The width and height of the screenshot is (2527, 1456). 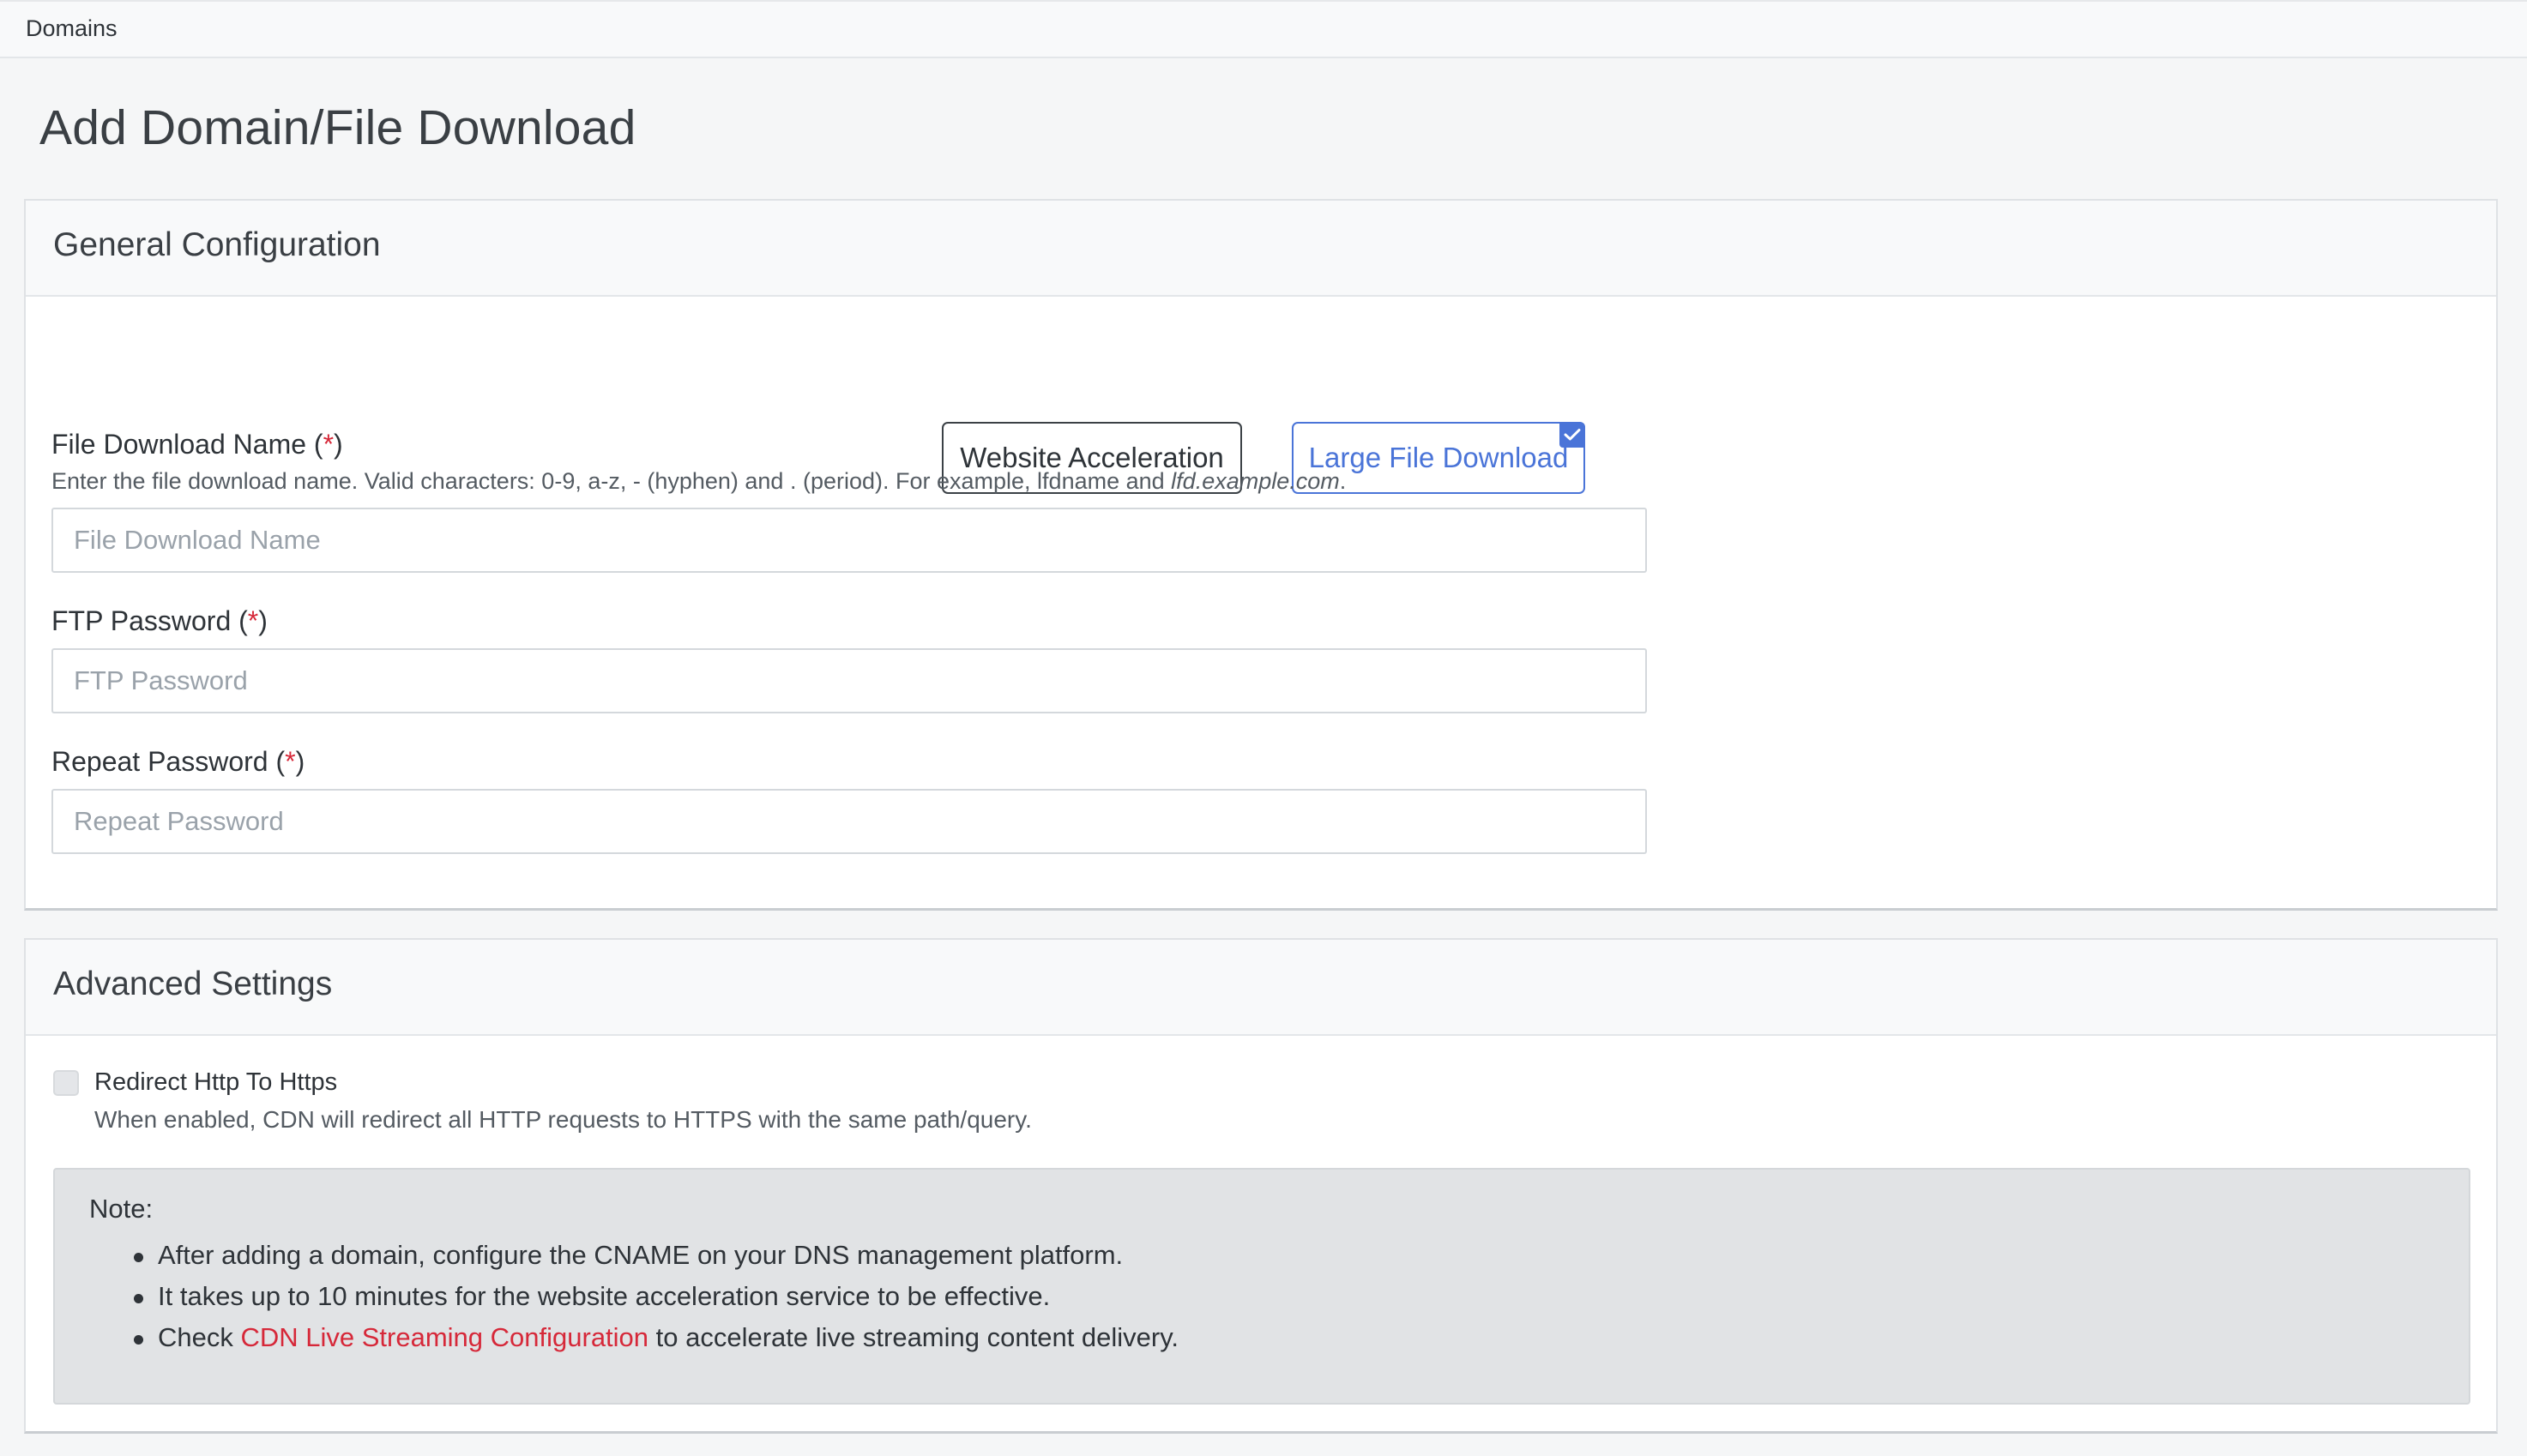 What do you see at coordinates (1255, 481) in the screenshot?
I see `help-example: lfd.example.com` at bounding box center [1255, 481].